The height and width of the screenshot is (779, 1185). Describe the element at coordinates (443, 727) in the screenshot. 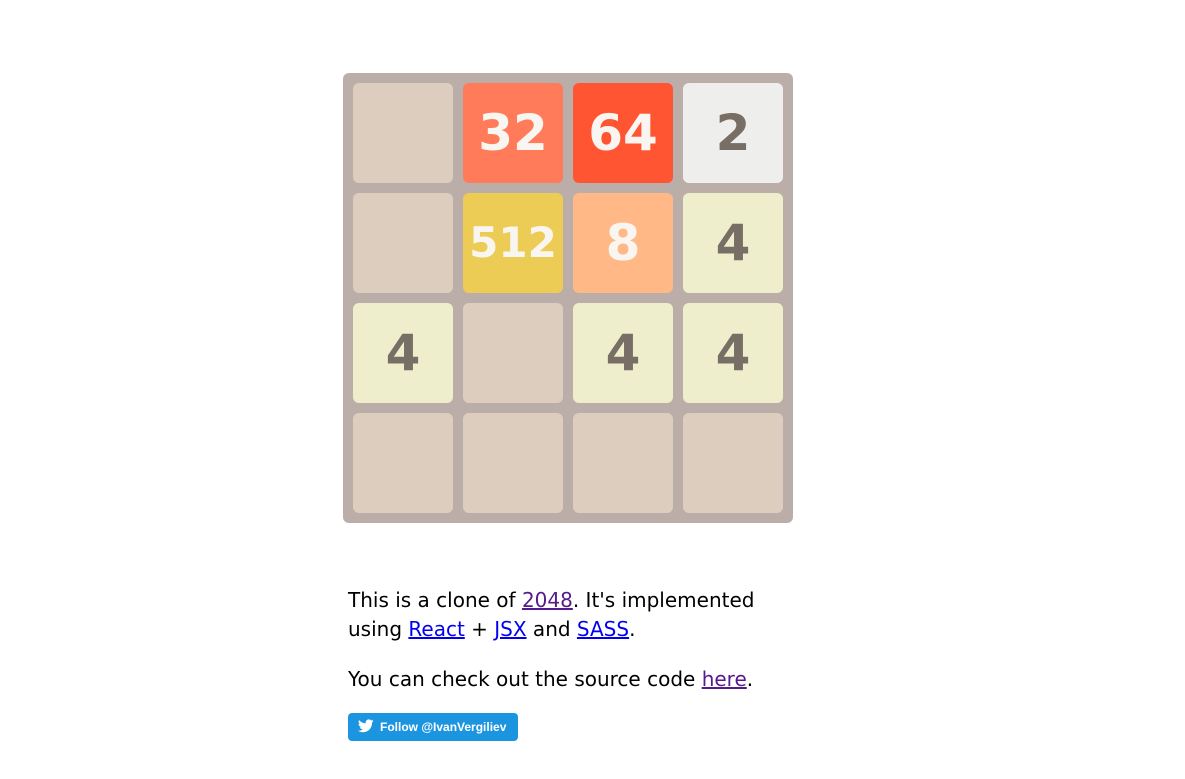

I see `follow-button-label: Follow @IvanVergiliev` at that location.